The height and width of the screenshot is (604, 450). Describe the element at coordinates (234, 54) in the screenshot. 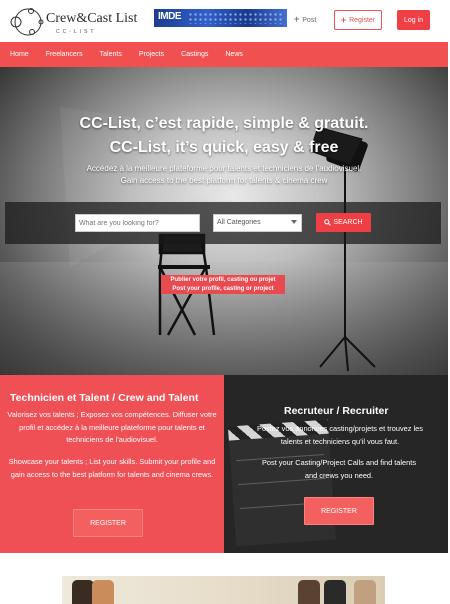

I see `nav-item-news: News` at that location.